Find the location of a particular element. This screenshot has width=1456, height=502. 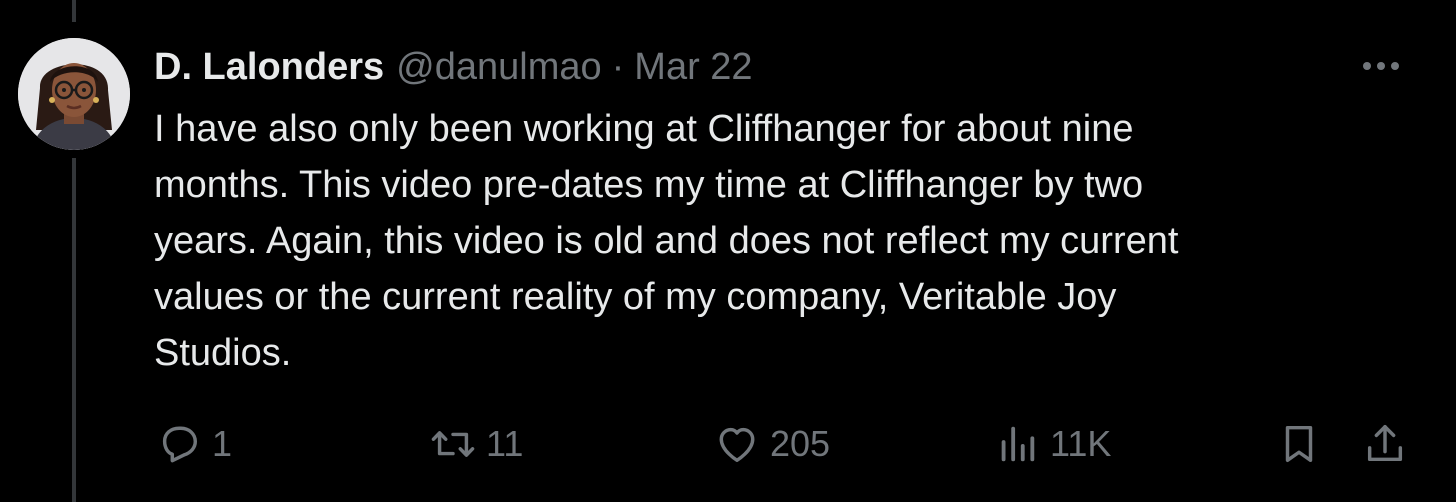

views-button: 11K is located at coordinates (1052, 444).